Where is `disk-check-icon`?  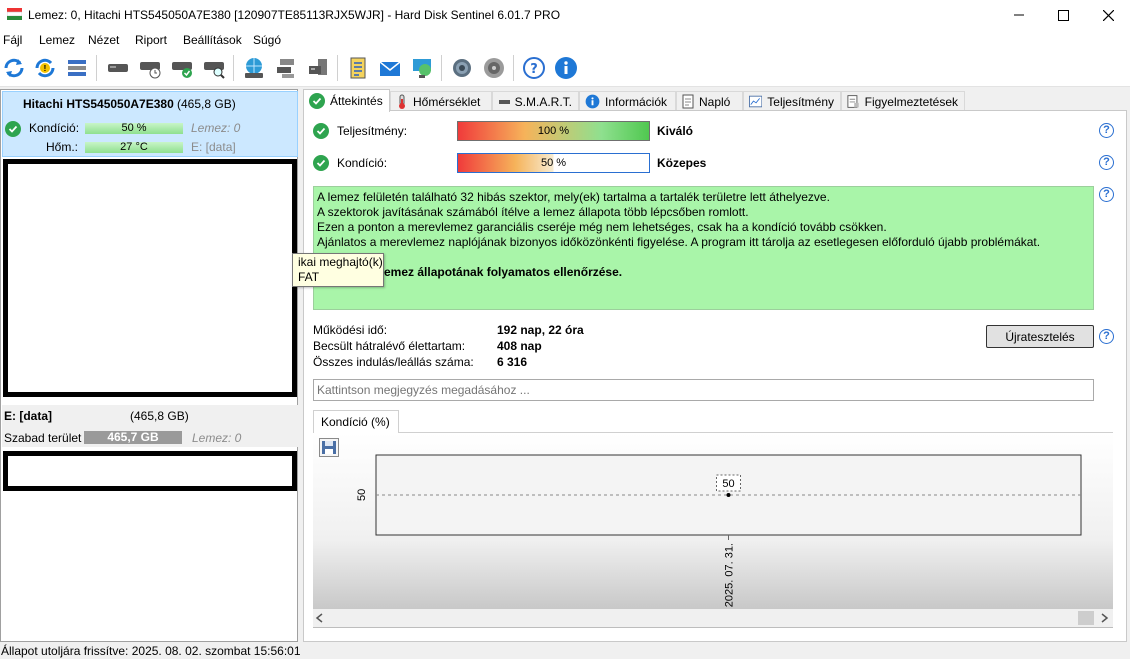 disk-check-icon is located at coordinates (182, 70).